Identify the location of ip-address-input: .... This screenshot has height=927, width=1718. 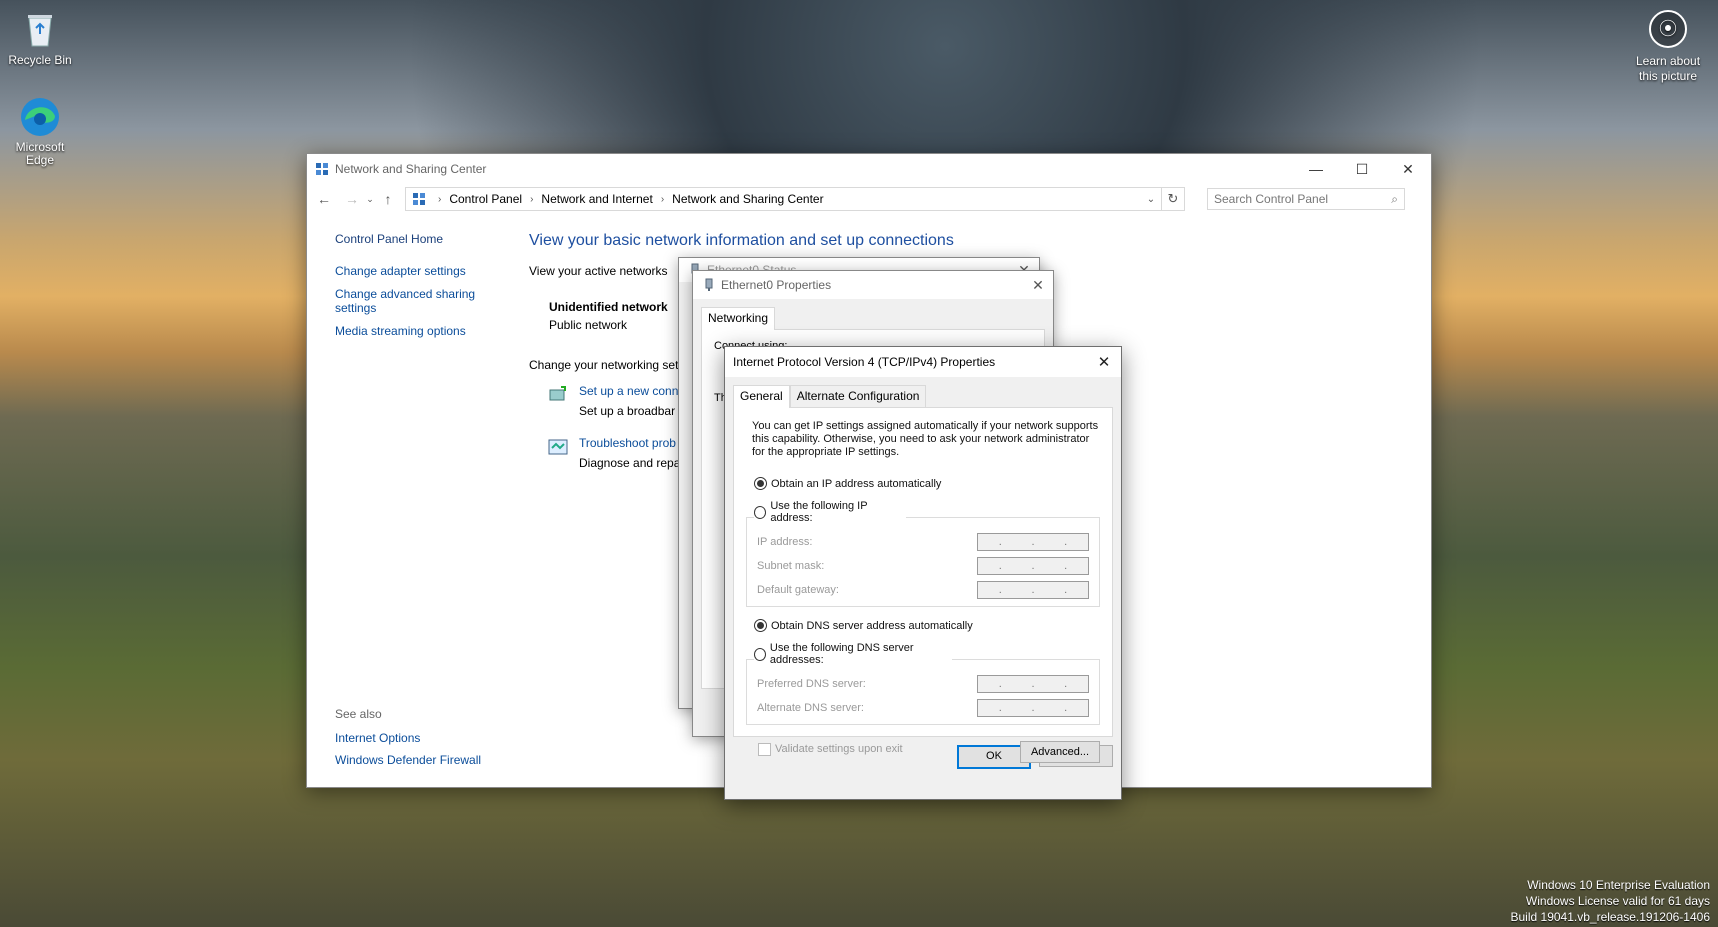
(1033, 542).